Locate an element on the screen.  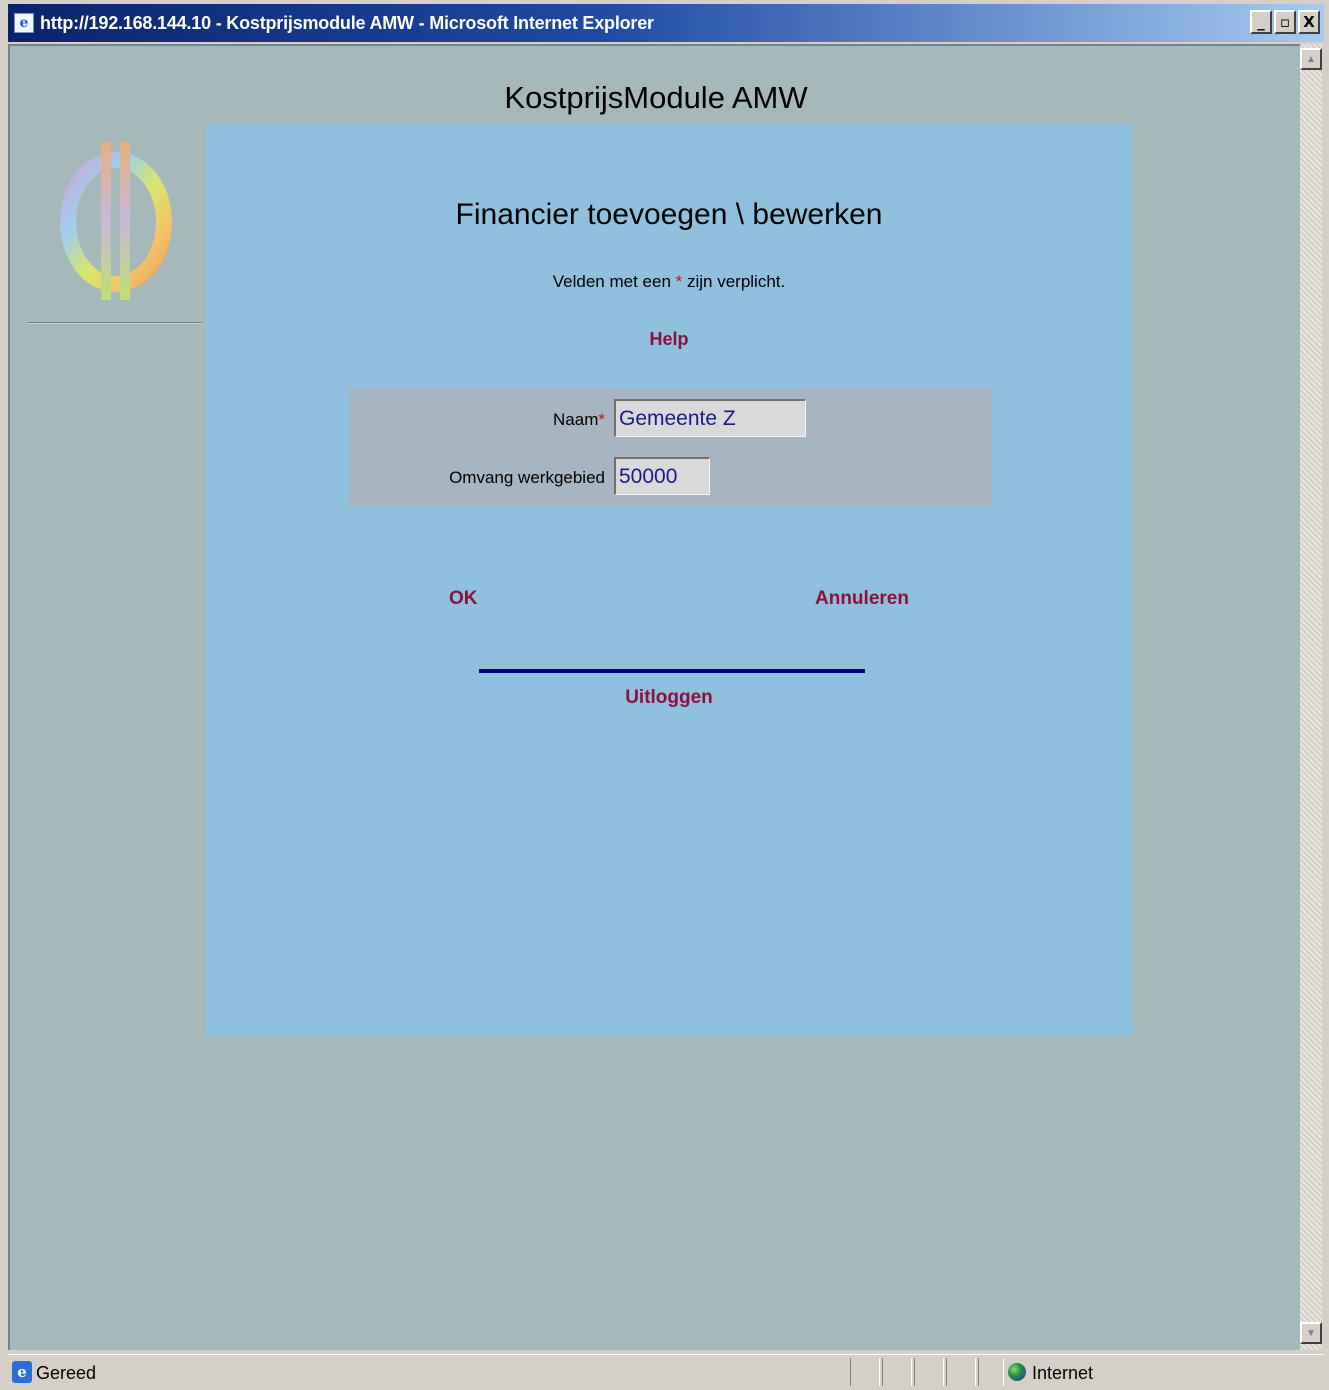
ok-button: OK is located at coordinates (463, 599).